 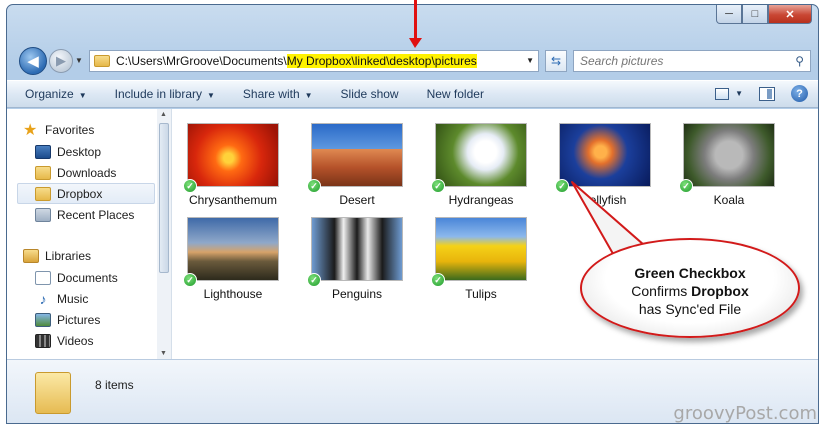 I want to click on music-icon: ♪, so click(x=43, y=298).